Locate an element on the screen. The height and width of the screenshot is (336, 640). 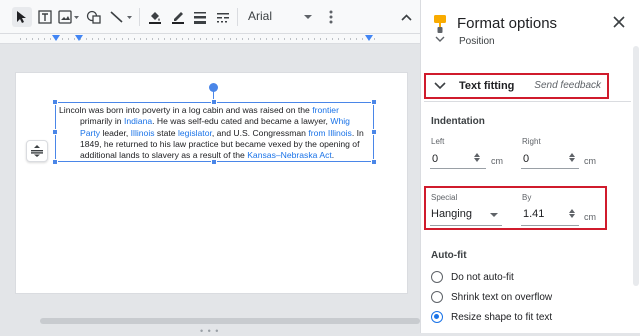
indent-right-input: 0 is located at coordinates (526, 159).